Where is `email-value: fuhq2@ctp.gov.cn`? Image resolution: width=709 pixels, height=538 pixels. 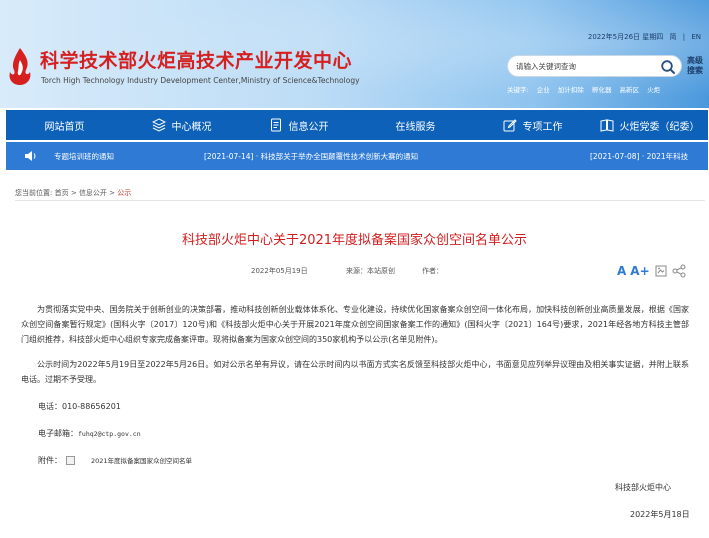
email-value: fuhq2@ctp.gov.cn is located at coordinates (109, 434).